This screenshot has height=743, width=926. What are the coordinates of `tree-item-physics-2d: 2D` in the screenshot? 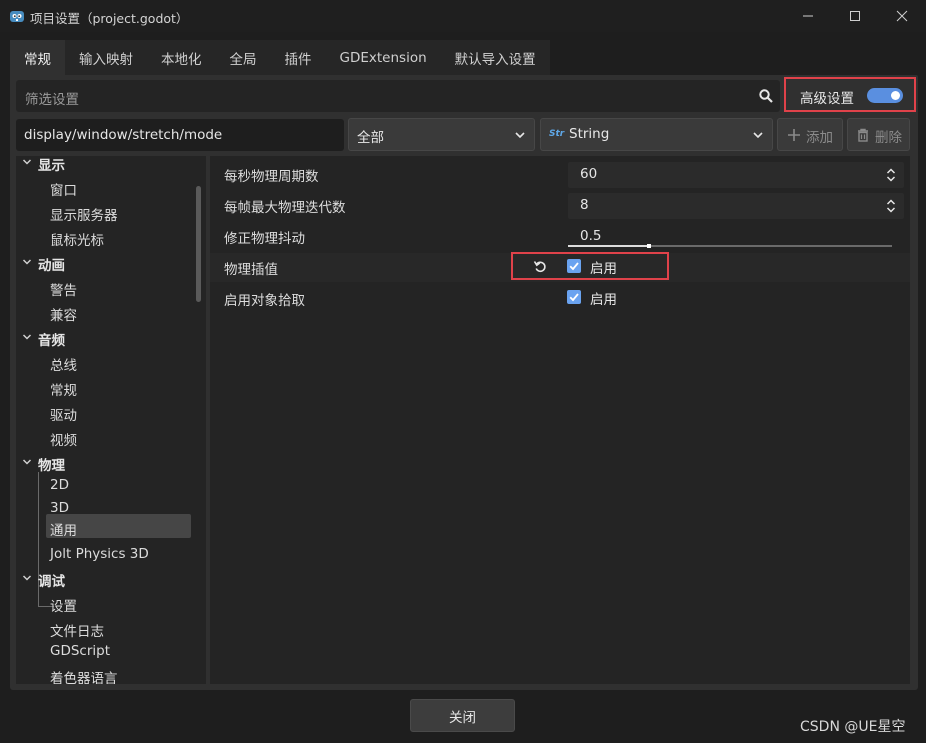 It's located at (106, 486).